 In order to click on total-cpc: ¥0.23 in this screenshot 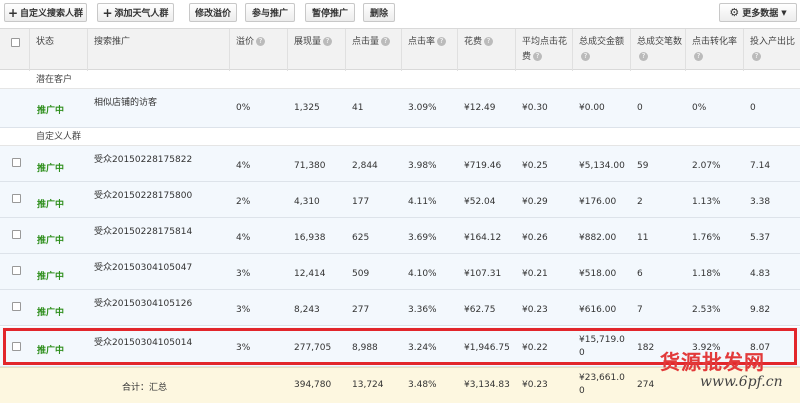, I will do `click(535, 385)`.